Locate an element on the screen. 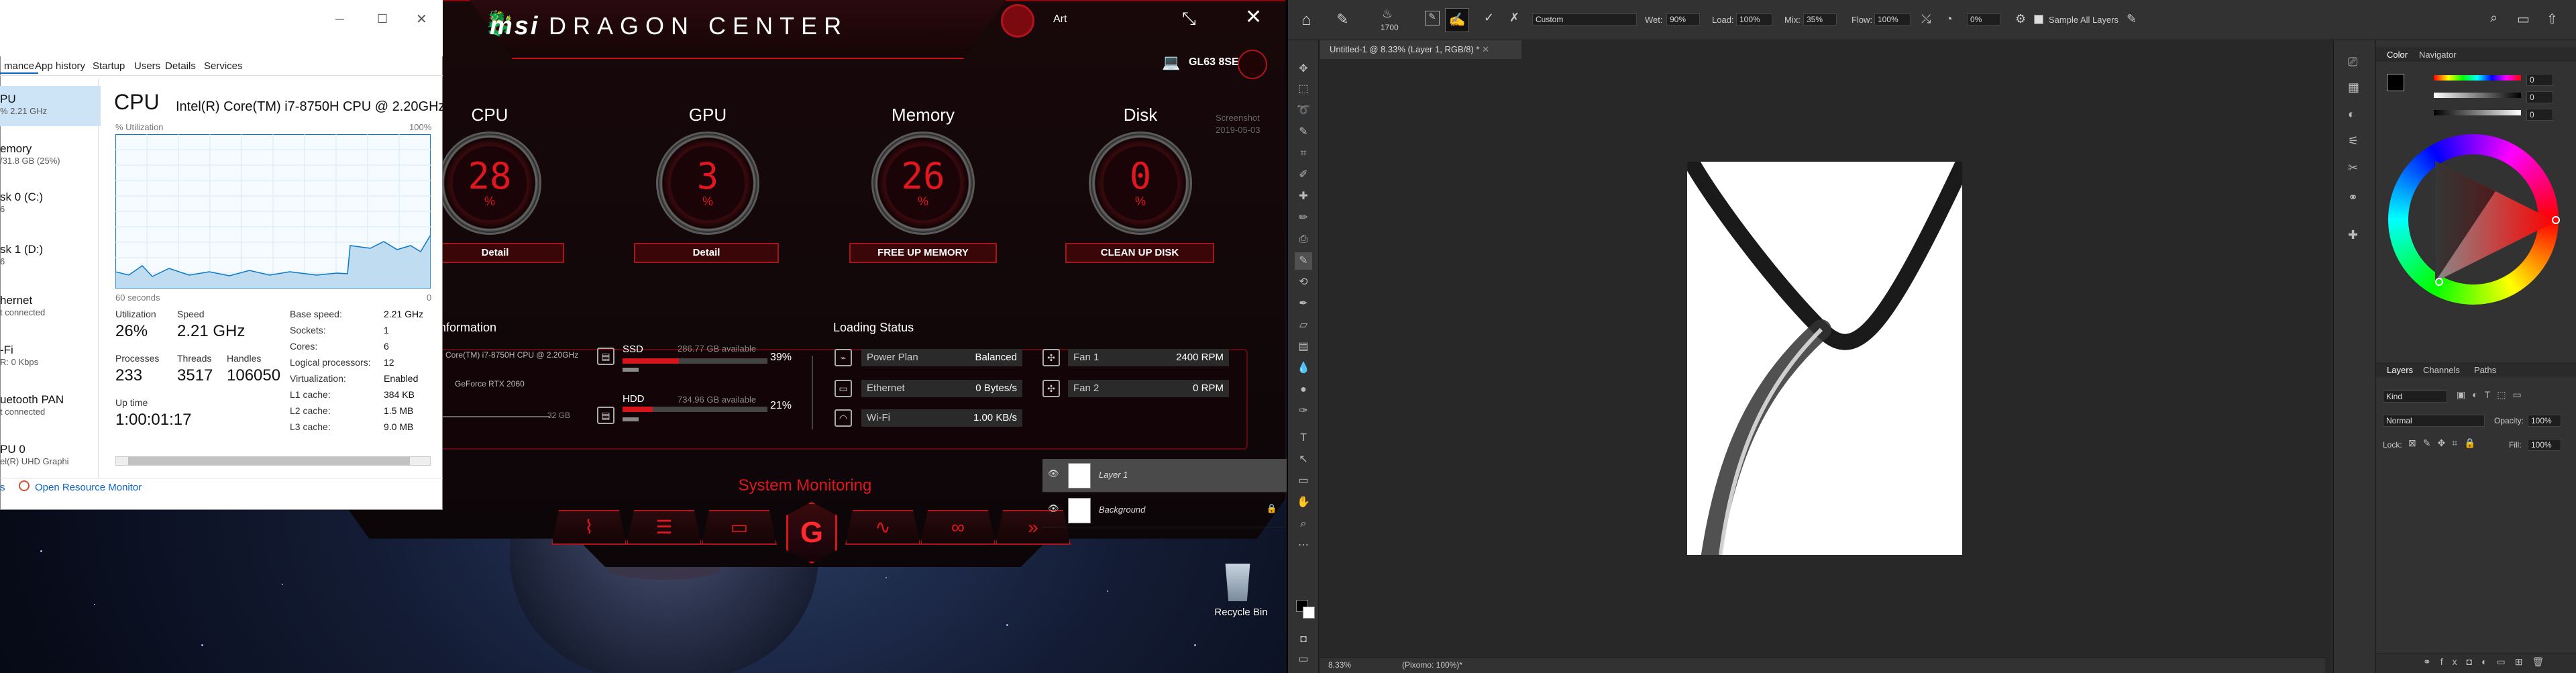 Image resolution: width=2576 pixels, height=673 pixels. brush-settings-icon: ✎ is located at coordinates (1432, 18).